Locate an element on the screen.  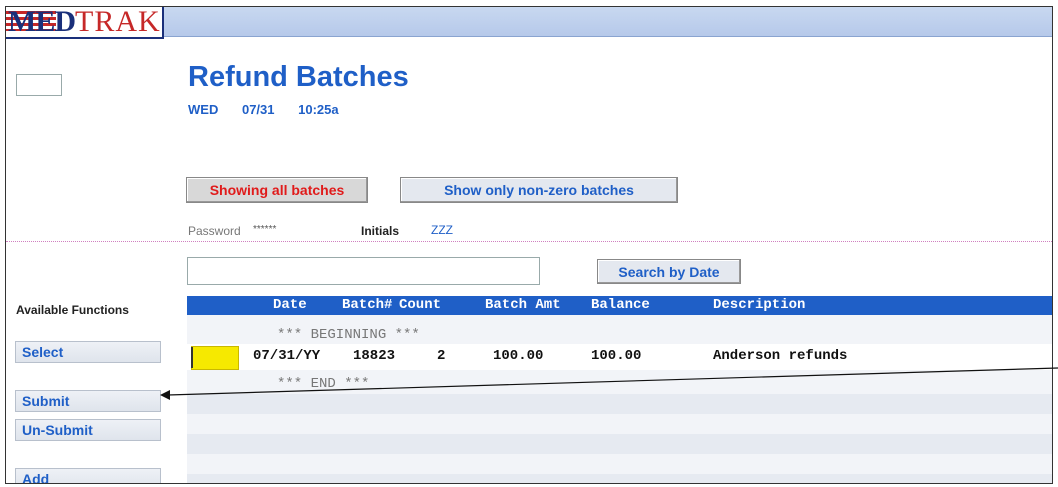
date-label: 07/31 is located at coordinates (258, 109).